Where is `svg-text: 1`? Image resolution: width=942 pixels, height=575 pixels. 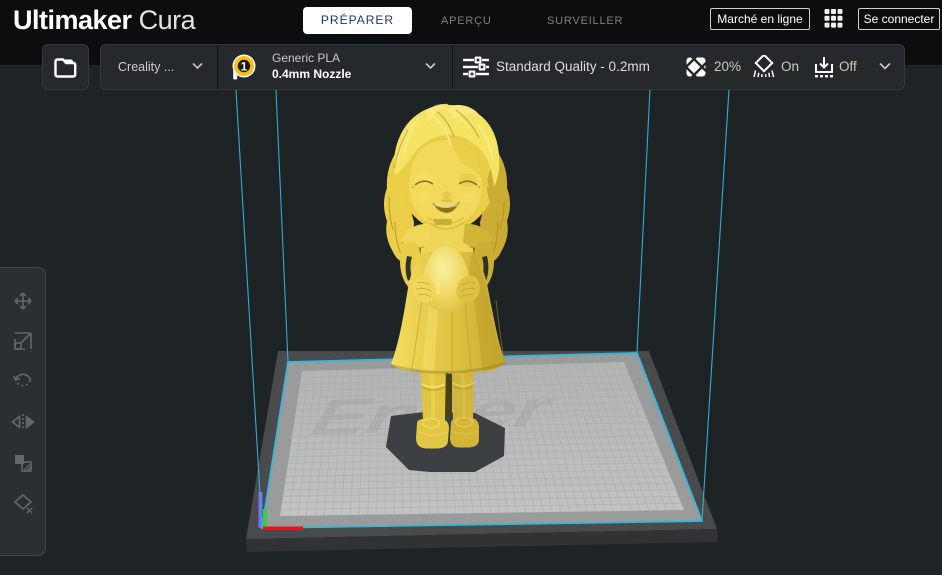 svg-text: 1 is located at coordinates (244, 67).